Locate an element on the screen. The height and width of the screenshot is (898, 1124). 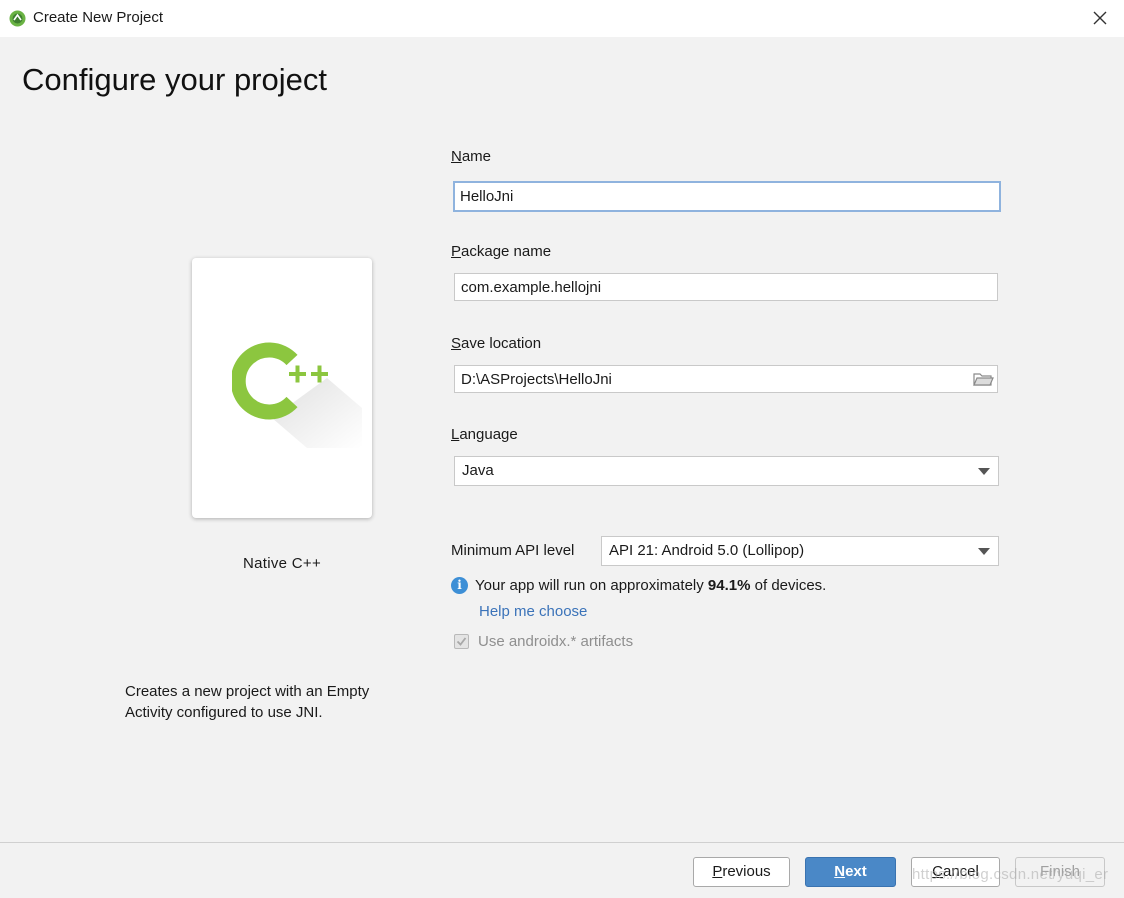
info-text-before: Your app will run on approximately is located at coordinates (591, 585).